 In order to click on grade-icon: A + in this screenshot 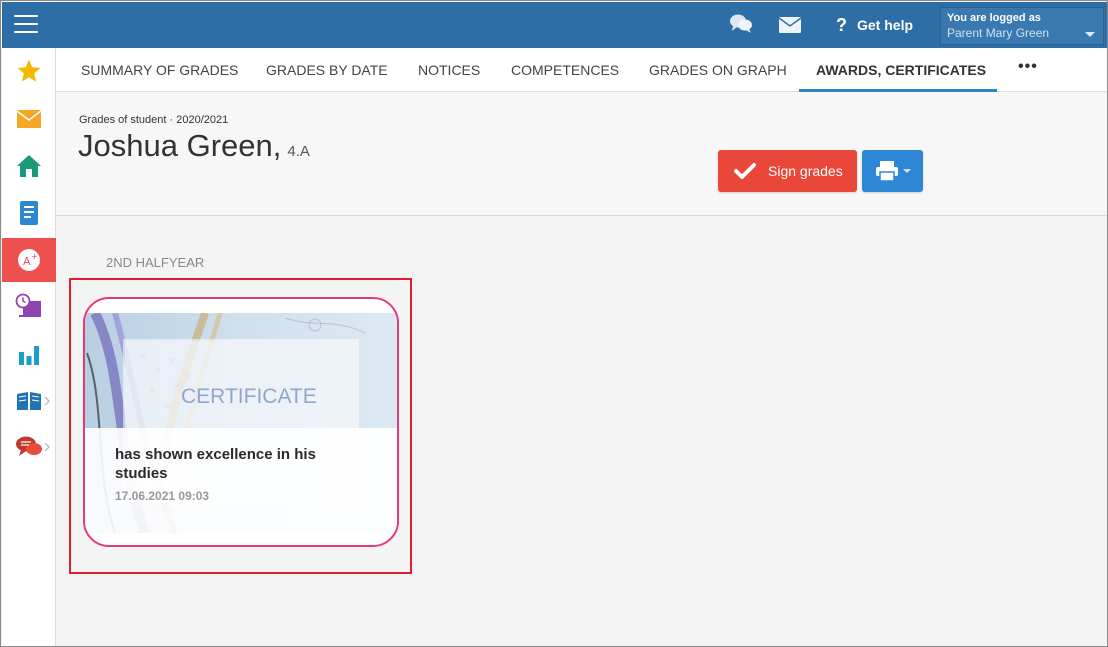, I will do `click(29, 260)`.